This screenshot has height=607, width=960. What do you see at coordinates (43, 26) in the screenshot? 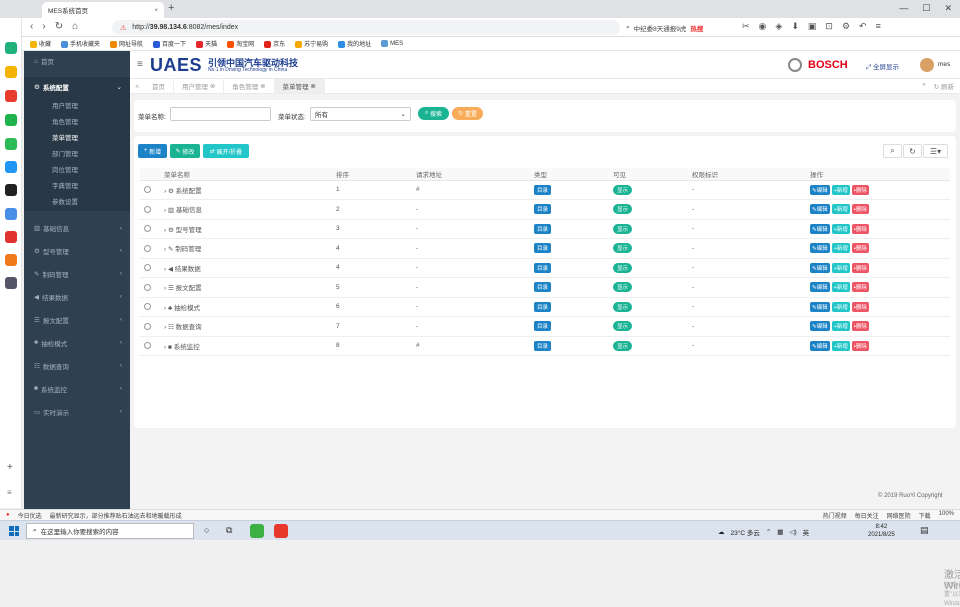
I see `forward-icon: ›` at bounding box center [43, 26].